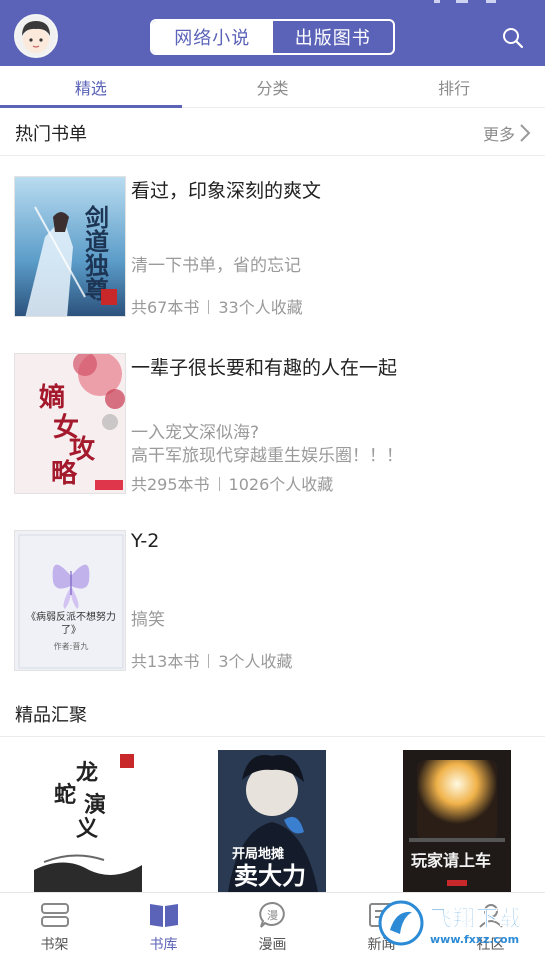 This screenshot has height=957, width=545. I want to click on list-description: 搞笑, so click(148, 620).